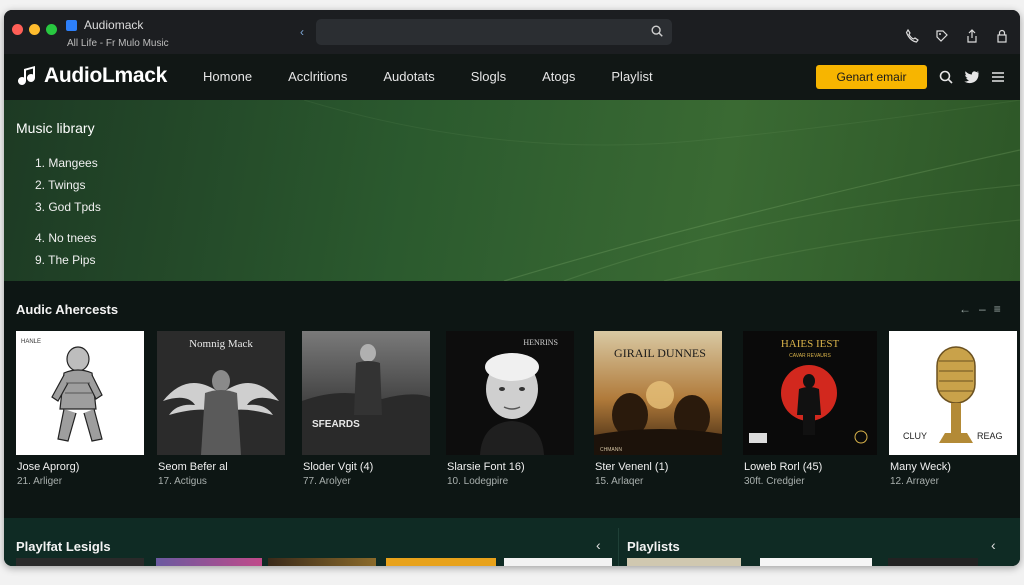 The width and height of the screenshot is (1024, 585). Describe the element at coordinates (31, 342) in the screenshot. I see `cover-text: HANLE` at that location.